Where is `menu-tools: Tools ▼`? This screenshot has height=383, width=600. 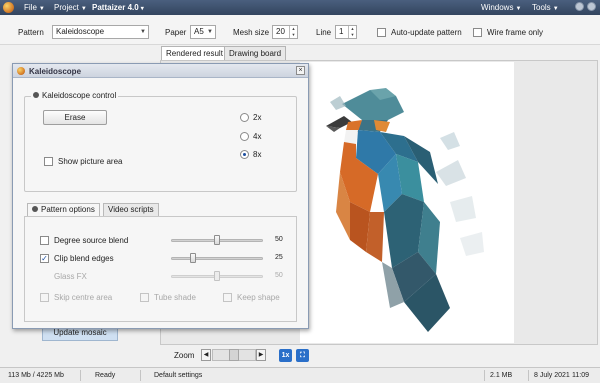 menu-tools: Tools ▼ is located at coordinates (545, 7).